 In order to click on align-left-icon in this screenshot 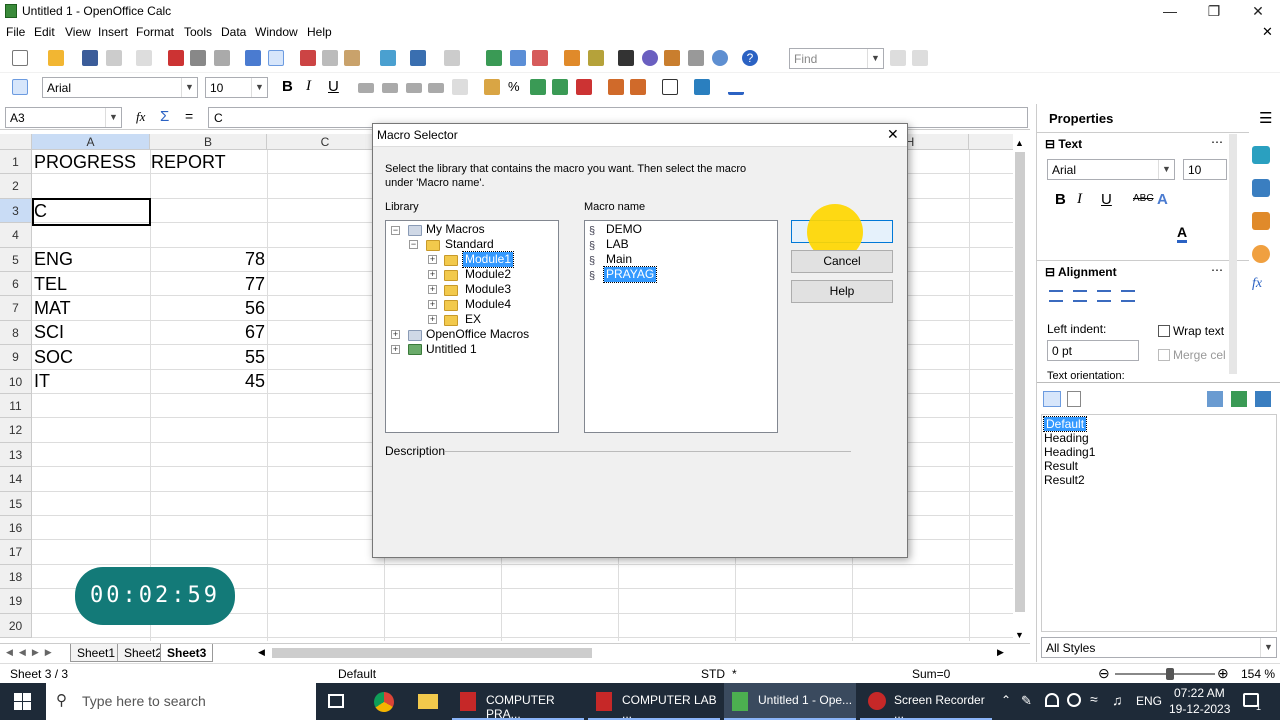, I will do `click(366, 88)`.